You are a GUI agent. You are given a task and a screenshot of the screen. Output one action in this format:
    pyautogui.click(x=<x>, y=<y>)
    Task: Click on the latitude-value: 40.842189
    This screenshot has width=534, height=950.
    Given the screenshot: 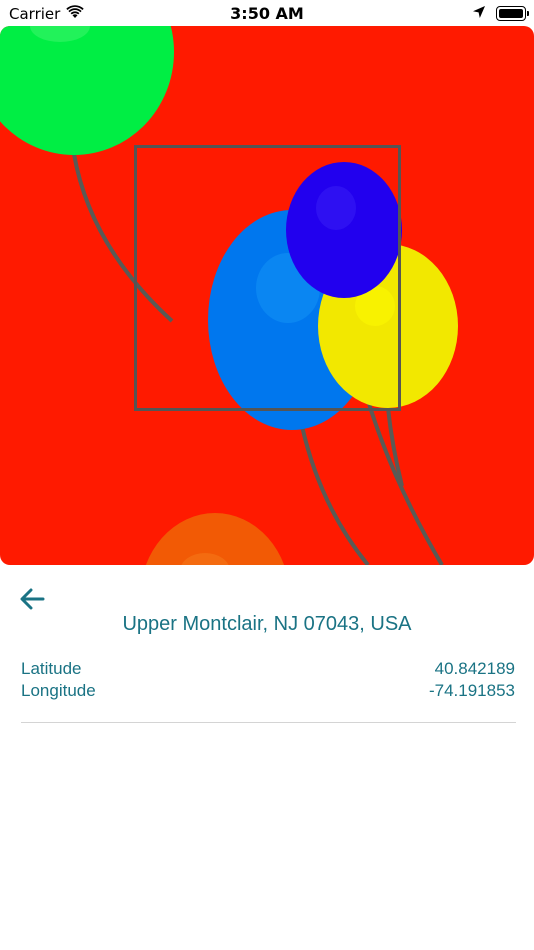 What is the action you would take?
    pyautogui.click(x=474, y=668)
    